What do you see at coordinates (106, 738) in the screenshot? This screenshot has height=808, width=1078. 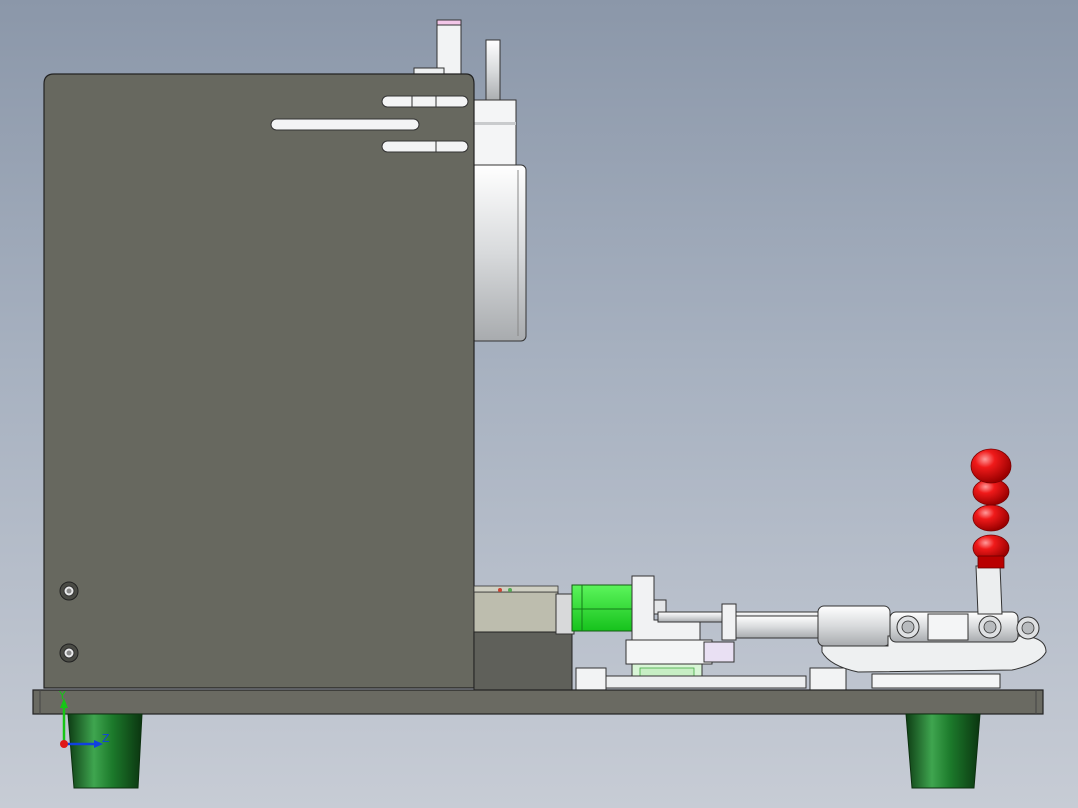 I see `z-axis-label: Z` at bounding box center [106, 738].